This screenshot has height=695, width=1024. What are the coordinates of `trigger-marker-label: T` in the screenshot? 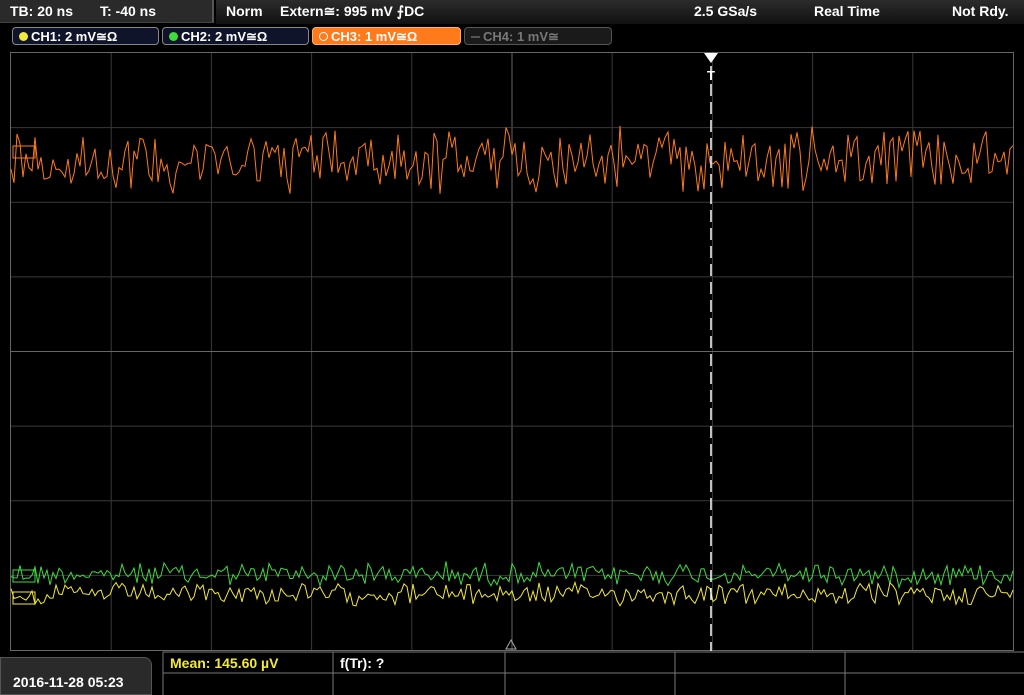 It's located at (711, 75).